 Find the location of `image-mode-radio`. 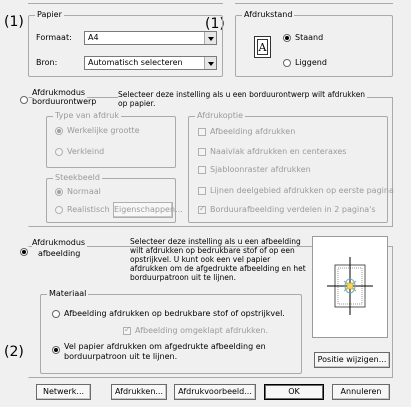

image-mode-radio is located at coordinates (24, 252).